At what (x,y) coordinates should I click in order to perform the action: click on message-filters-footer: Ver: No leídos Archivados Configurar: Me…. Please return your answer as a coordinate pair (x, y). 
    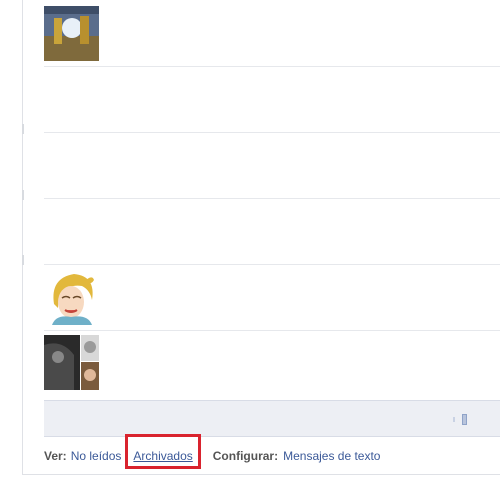
    Looking at the image, I should click on (212, 456).